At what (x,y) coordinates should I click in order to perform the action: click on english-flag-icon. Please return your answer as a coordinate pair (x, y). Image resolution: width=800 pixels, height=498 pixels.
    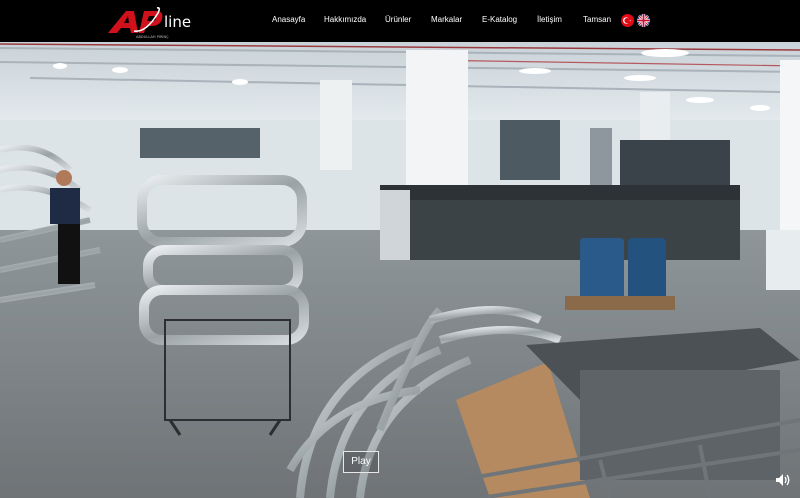
    Looking at the image, I should click on (643, 20).